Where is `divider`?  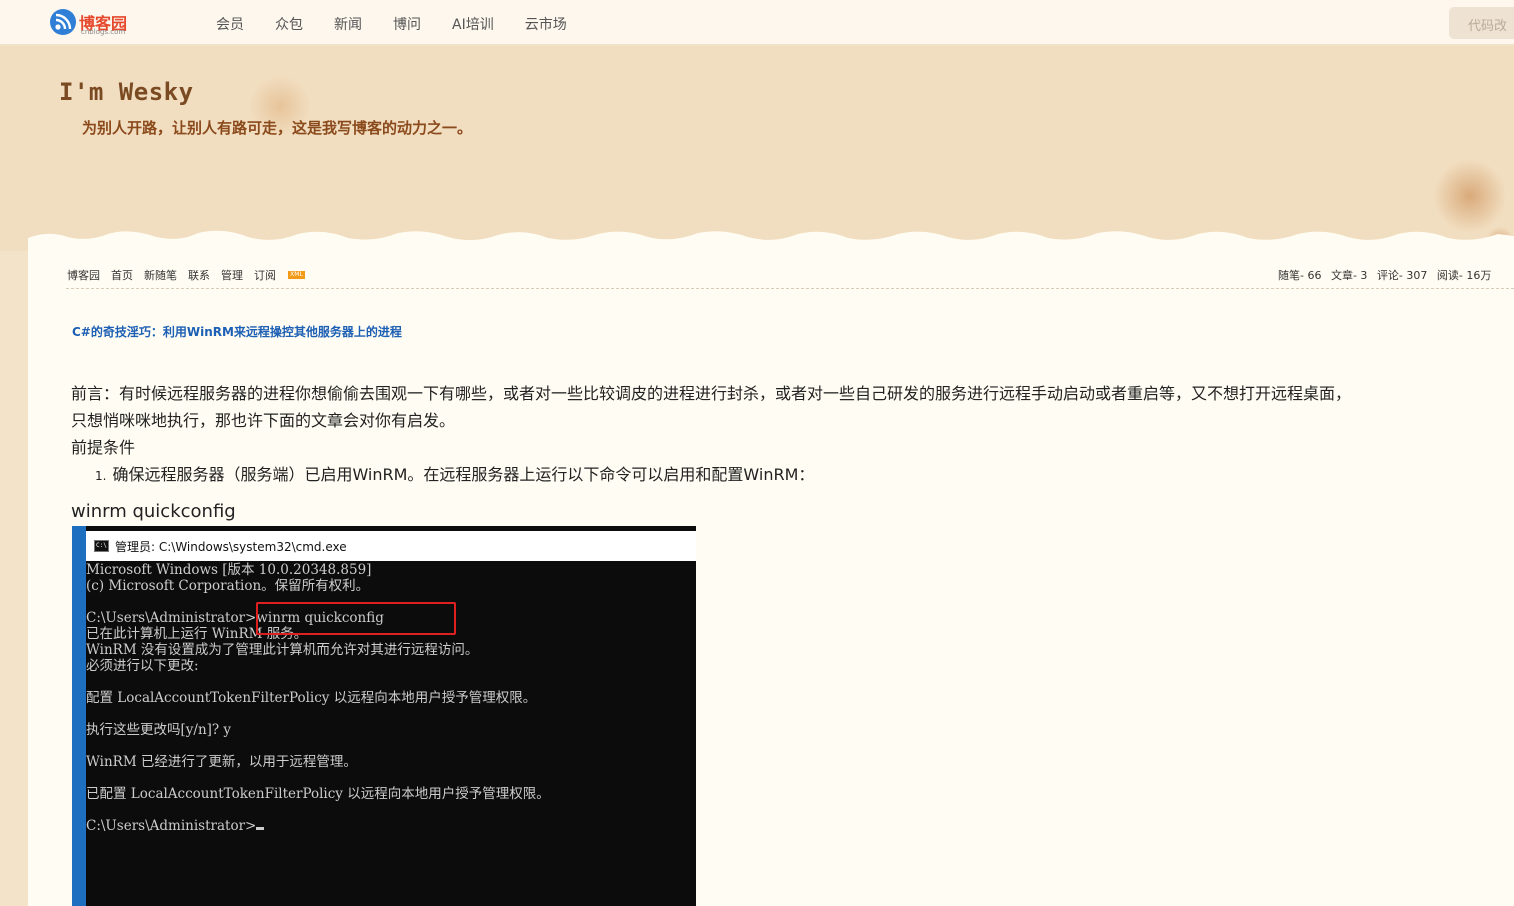 divider is located at coordinates (790, 288).